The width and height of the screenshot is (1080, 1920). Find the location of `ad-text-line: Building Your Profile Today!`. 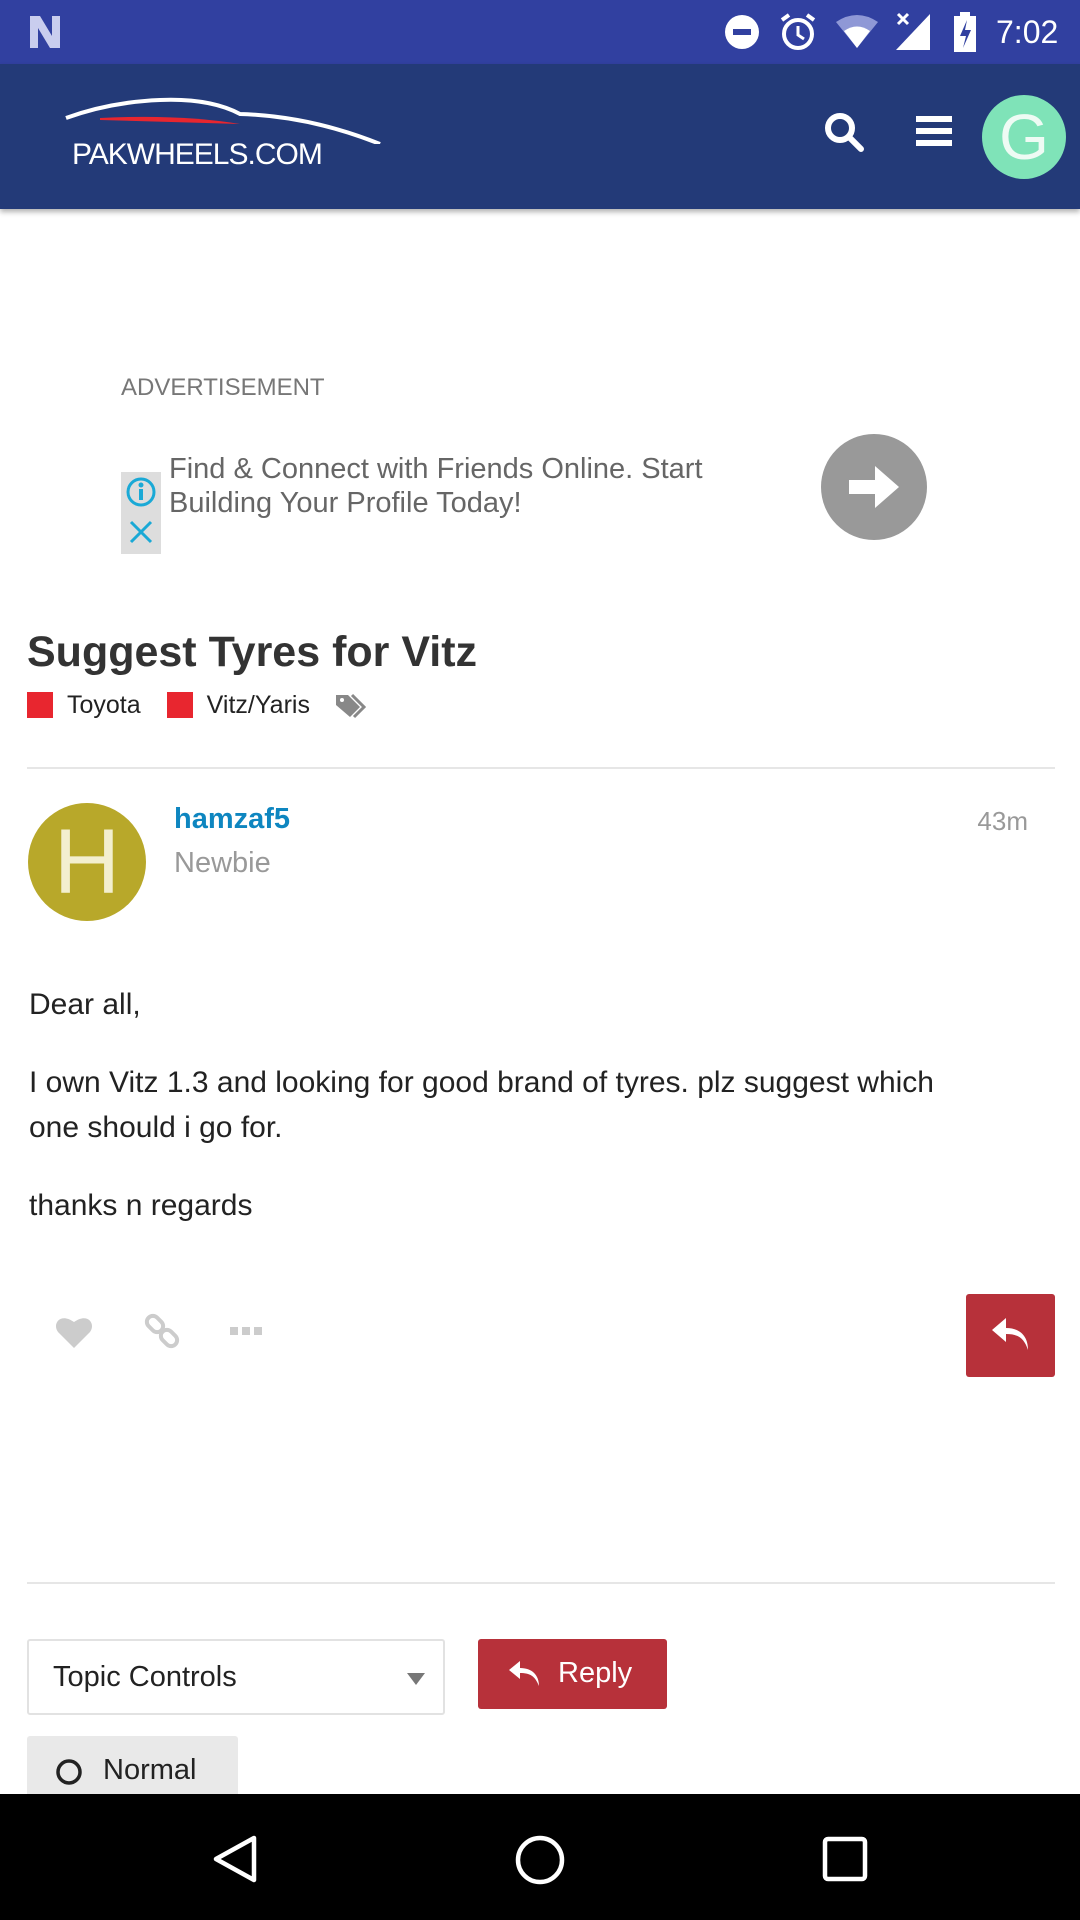

ad-text-line: Building Your Profile Today! is located at coordinates (345, 503).